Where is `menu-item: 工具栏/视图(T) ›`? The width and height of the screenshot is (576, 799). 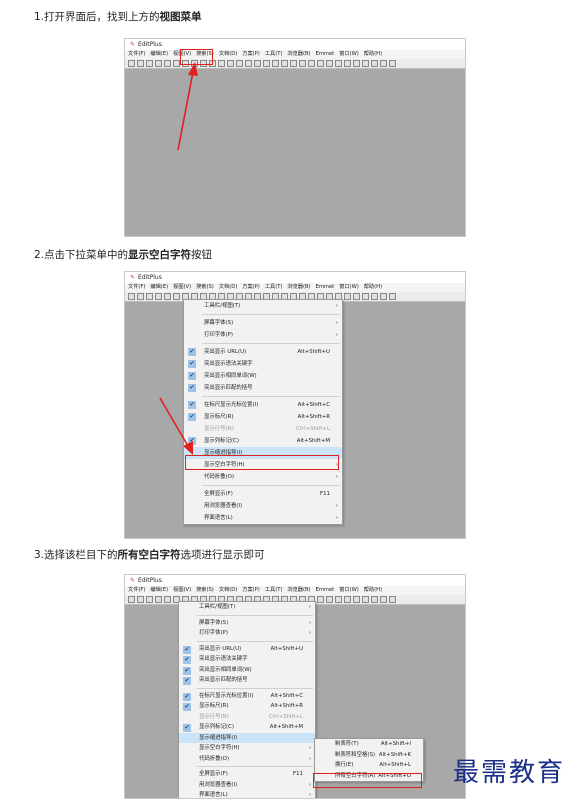 menu-item: 工具栏/视图(T) › is located at coordinates (247, 607).